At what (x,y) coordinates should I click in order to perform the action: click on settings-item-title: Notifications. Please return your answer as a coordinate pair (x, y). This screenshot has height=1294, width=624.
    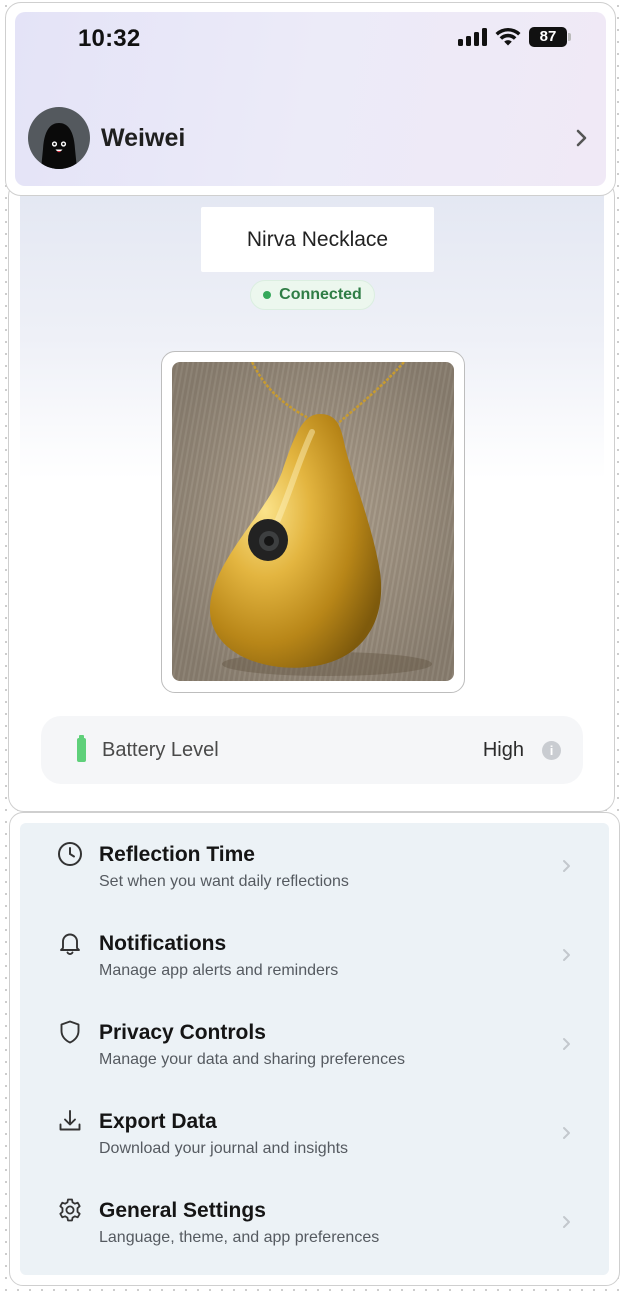
    Looking at the image, I should click on (163, 943).